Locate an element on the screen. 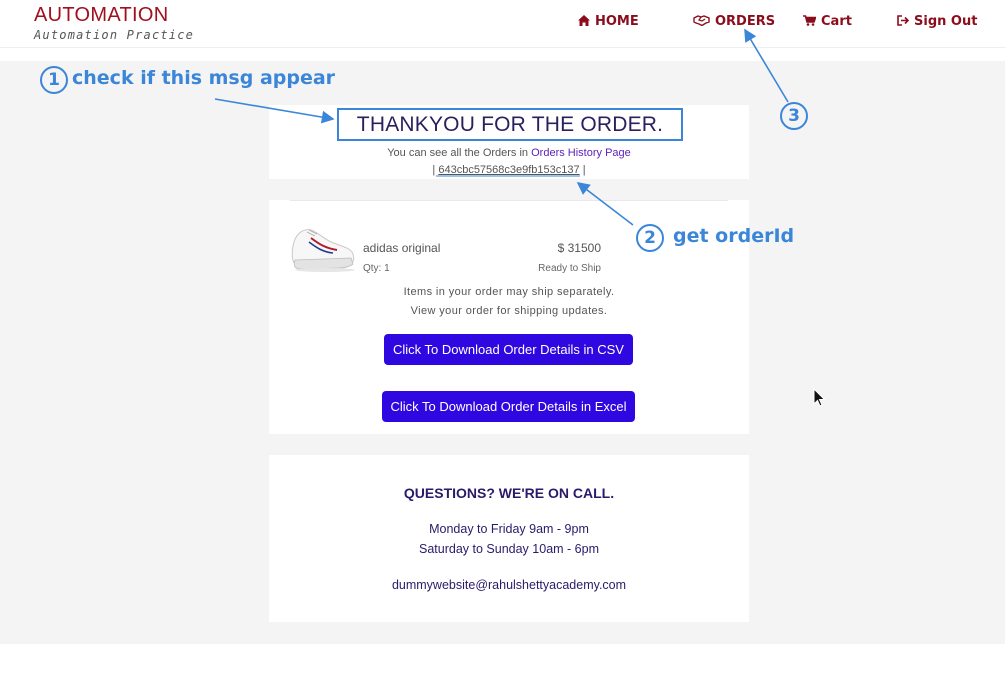  order-id-line: | 643cbc57568c3e9fb153c137 | is located at coordinates (509, 170).